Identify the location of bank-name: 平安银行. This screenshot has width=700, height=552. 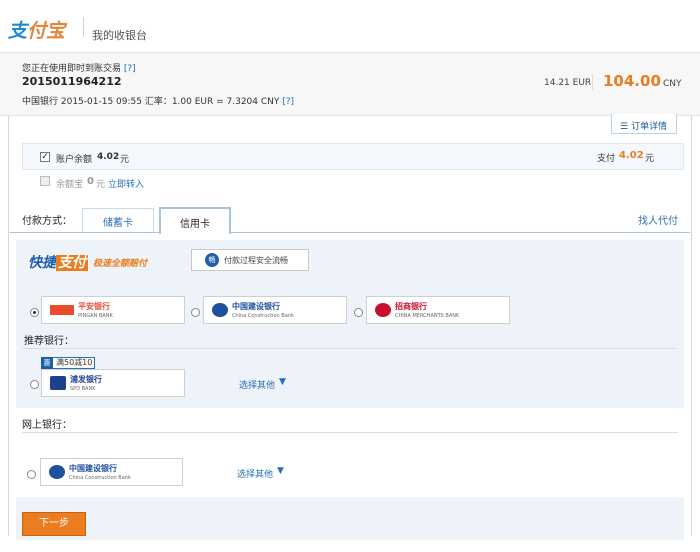
(94, 306).